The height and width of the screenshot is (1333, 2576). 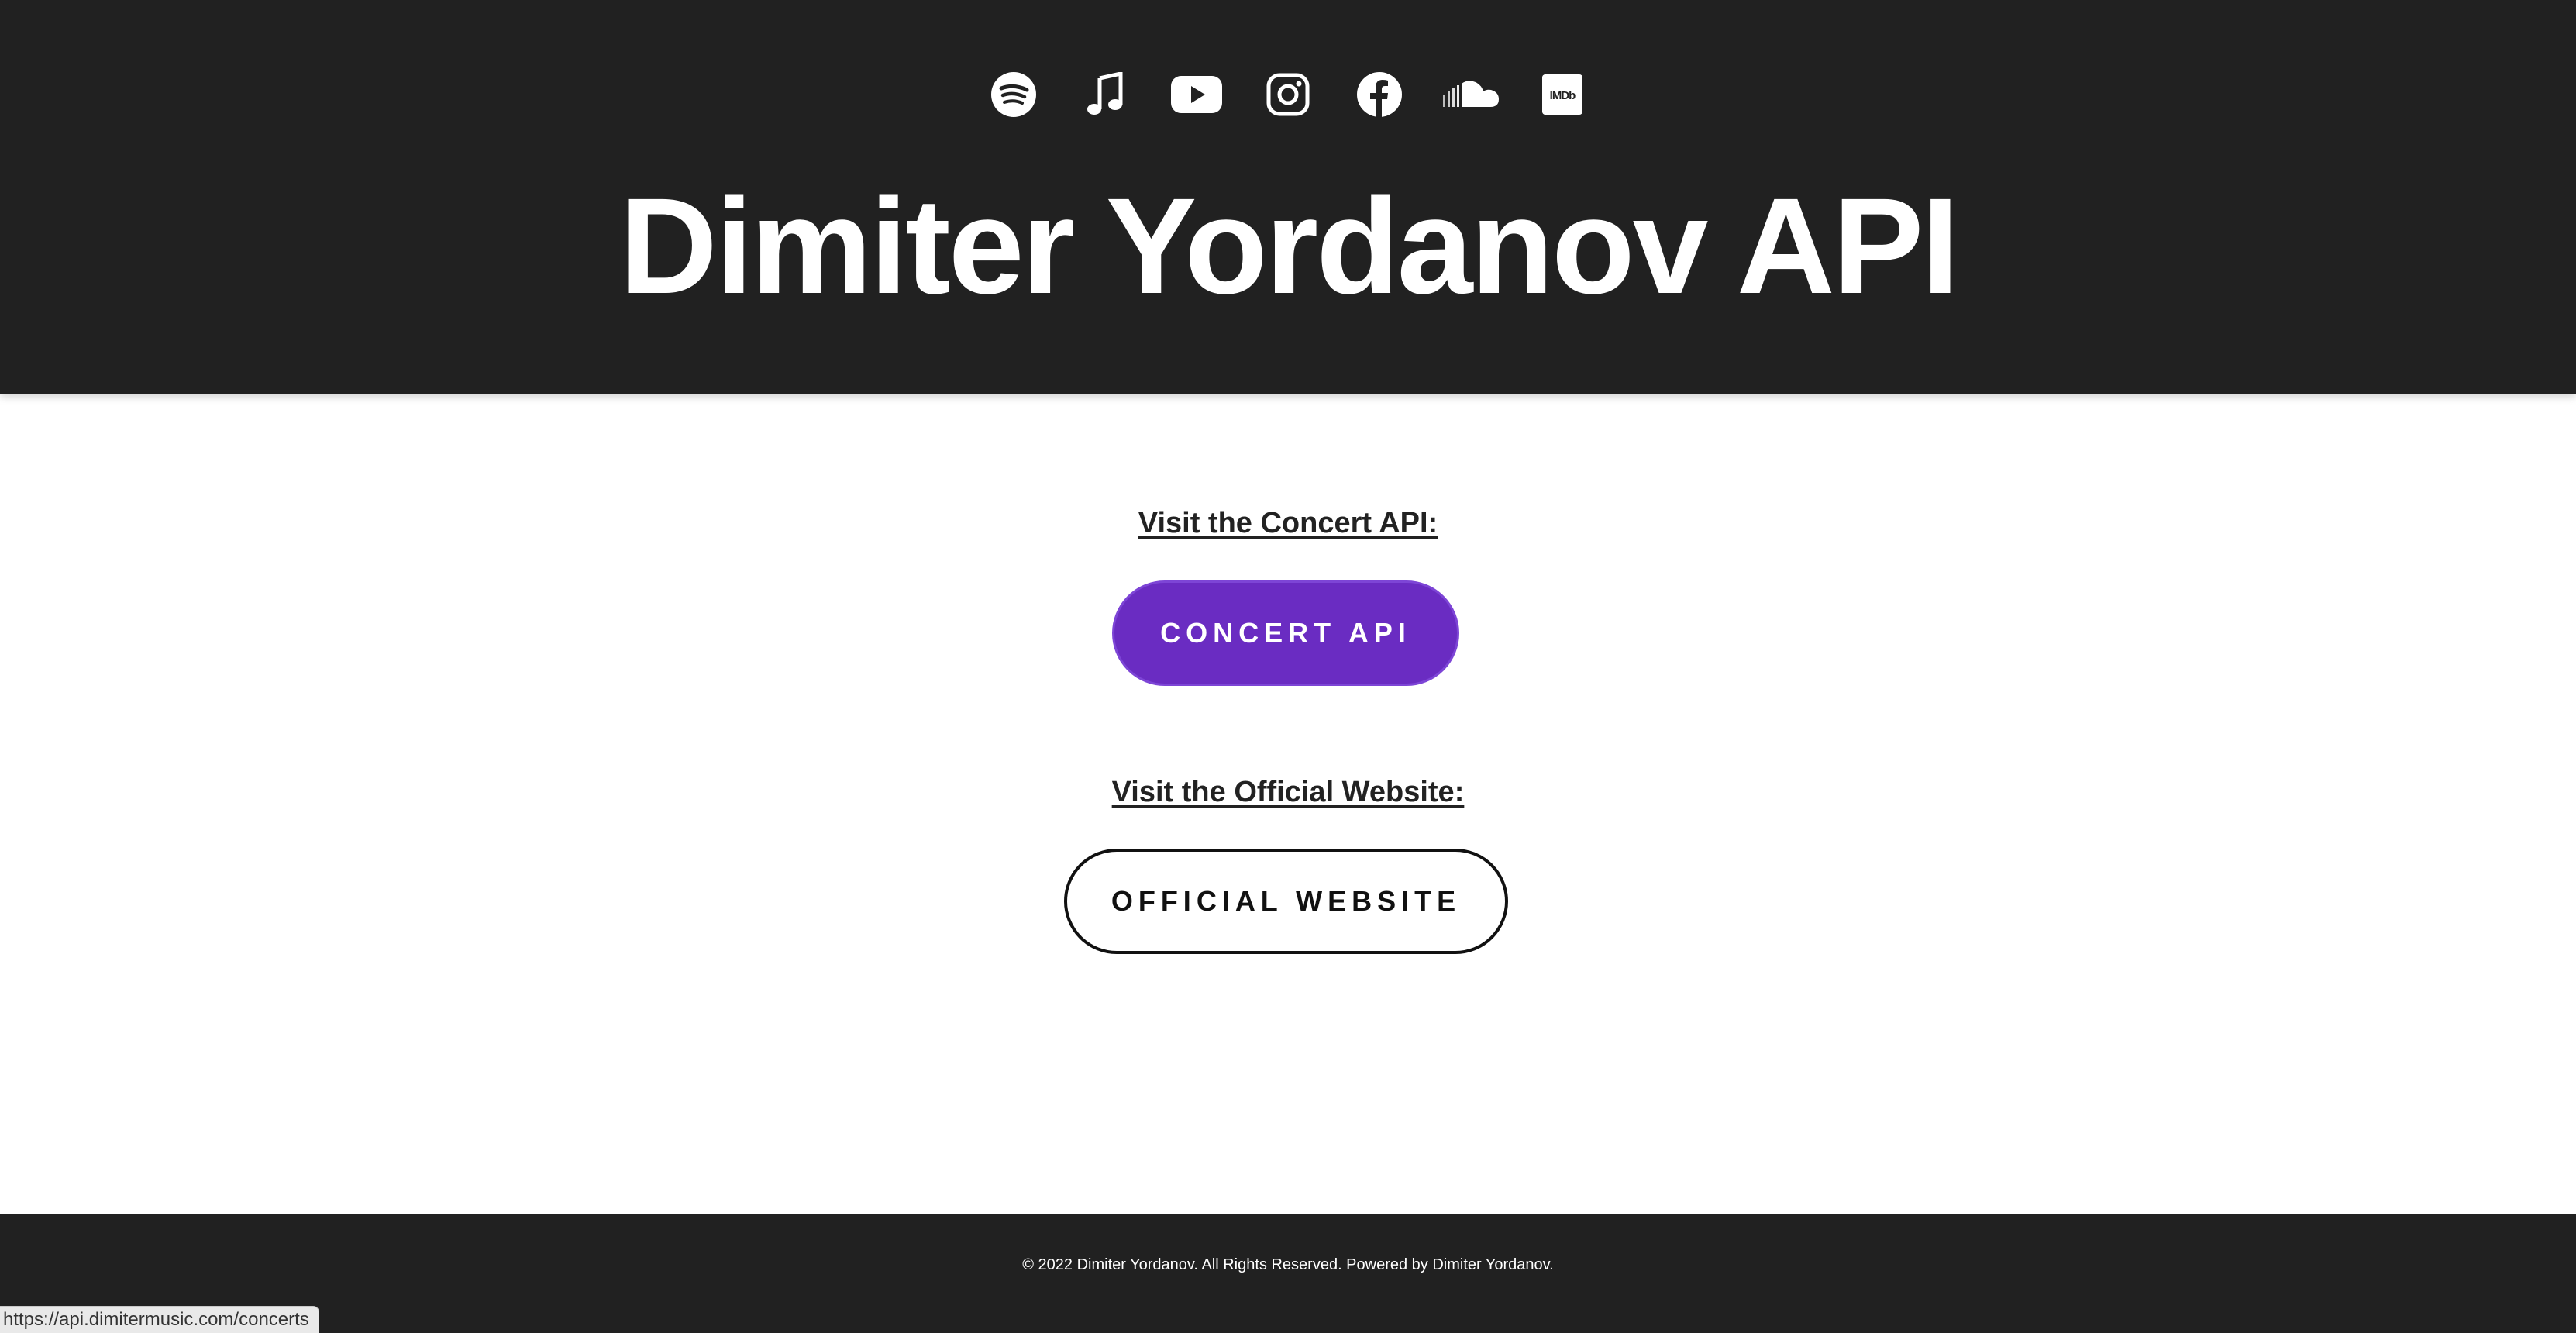 I want to click on spotify-link, so click(x=1013, y=94).